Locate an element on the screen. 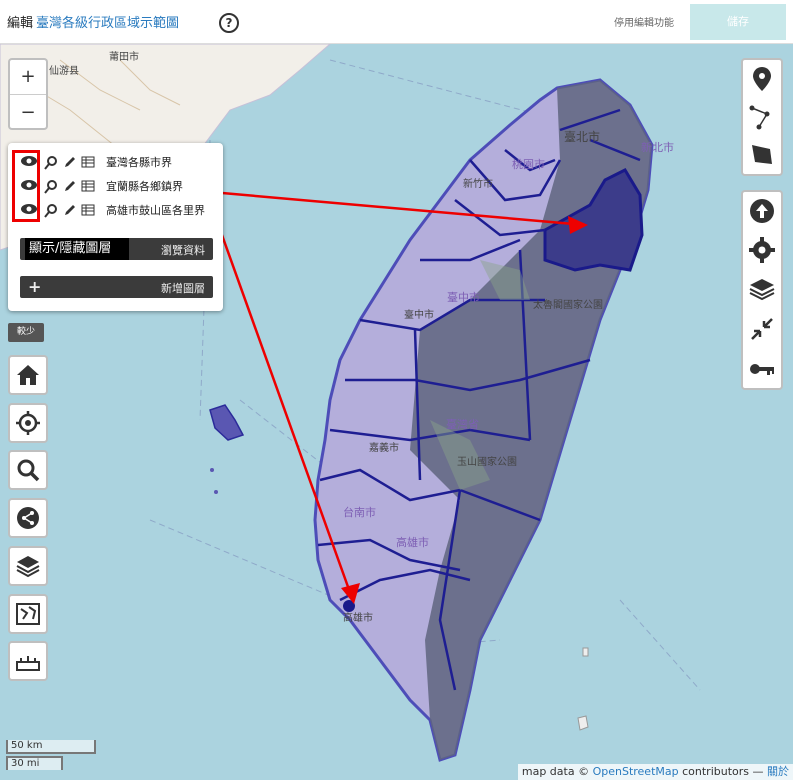 Image resolution: width=793 pixels, height=780 pixels. map-label-taichung-city: 臺中市 is located at coordinates (419, 315).